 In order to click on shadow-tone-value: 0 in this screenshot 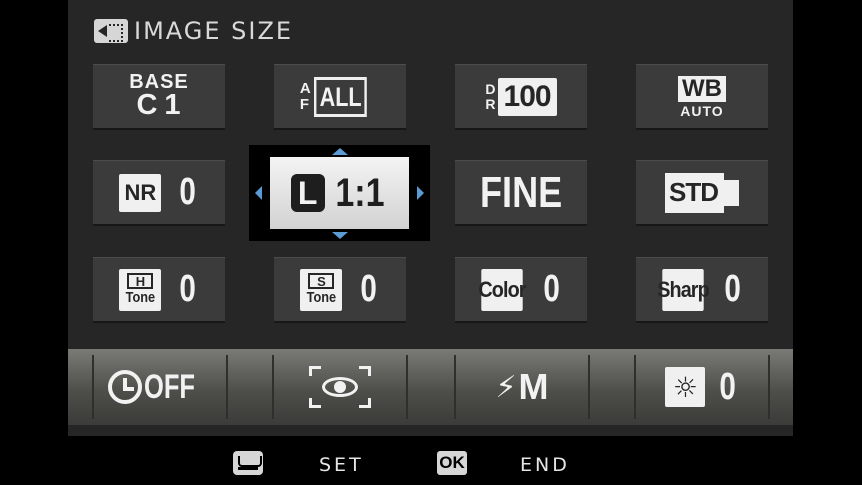, I will do `click(369, 289)`.